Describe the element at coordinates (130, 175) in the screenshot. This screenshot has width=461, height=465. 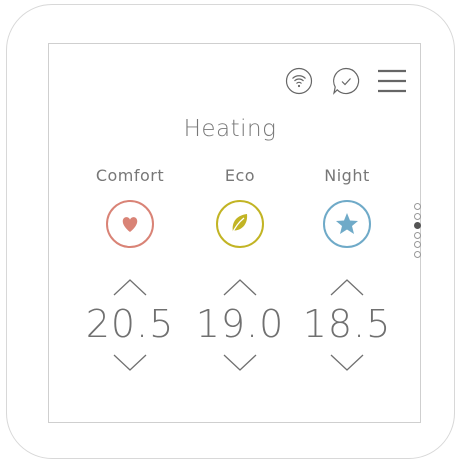
I see `mode-label: Comfort` at that location.